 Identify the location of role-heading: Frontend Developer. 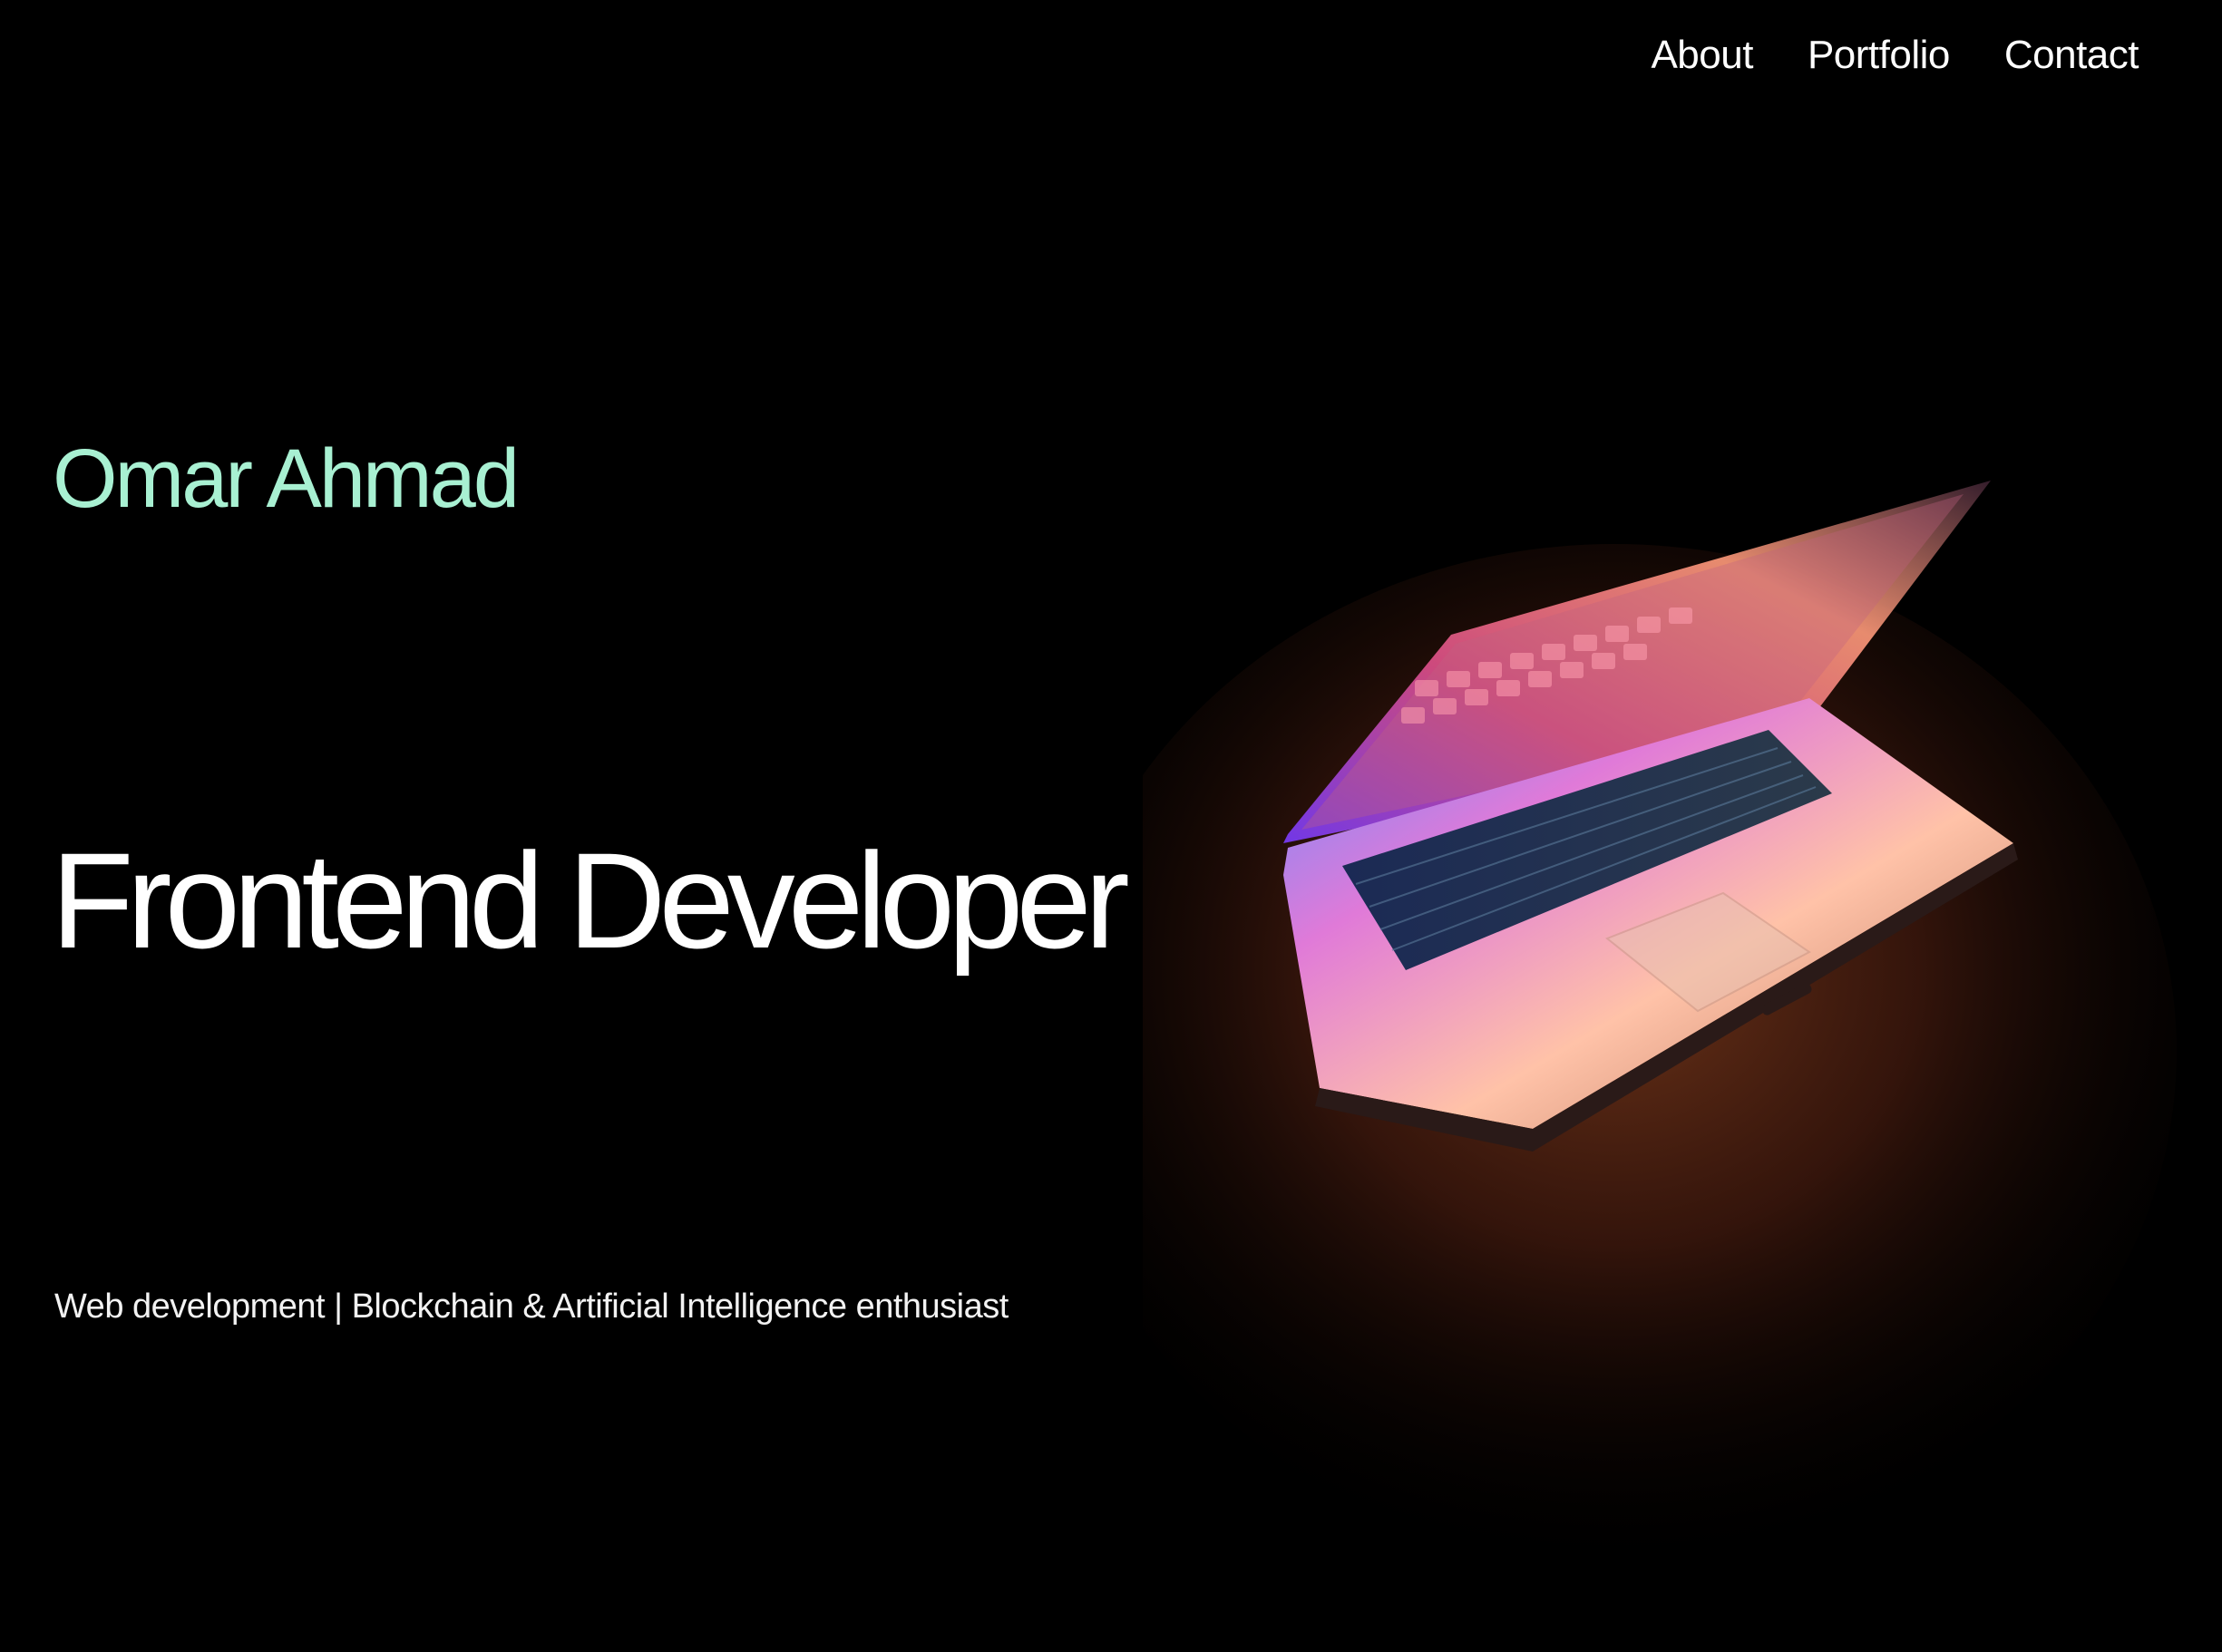
(590, 900).